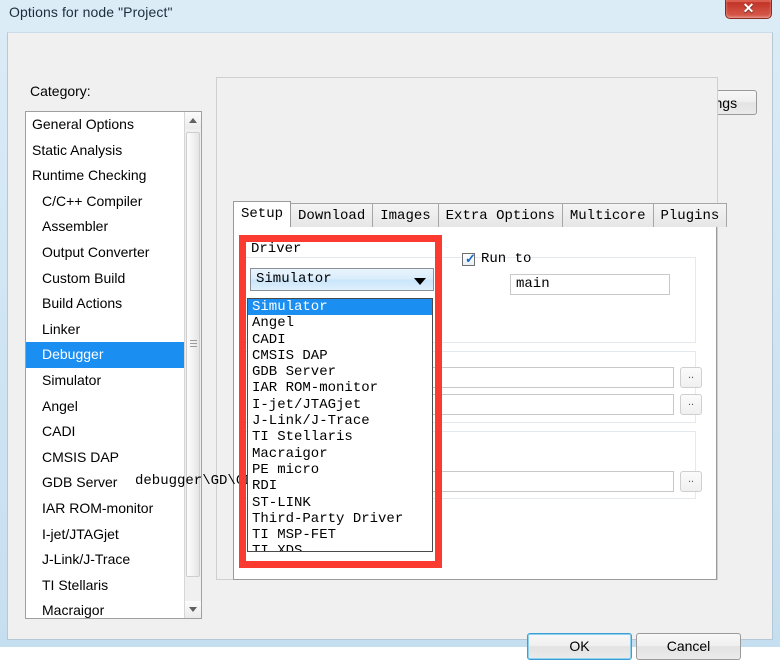  What do you see at coordinates (113, 253) in the screenshot?
I see `sidebar-item-output-converter: Output Converter` at bounding box center [113, 253].